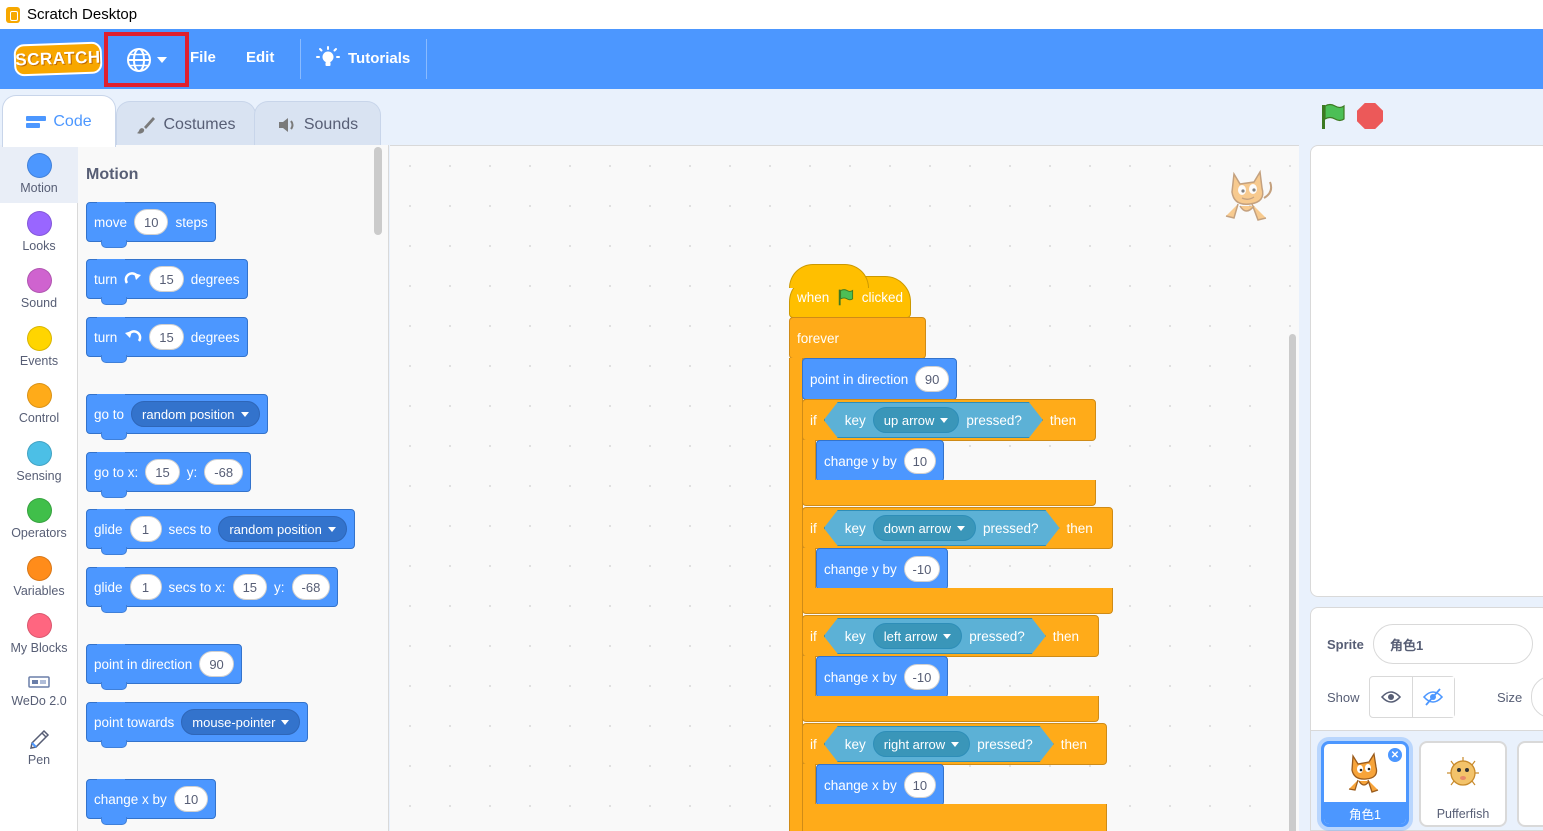  I want to click on block-move-steps: move 10 steps, so click(151, 225).